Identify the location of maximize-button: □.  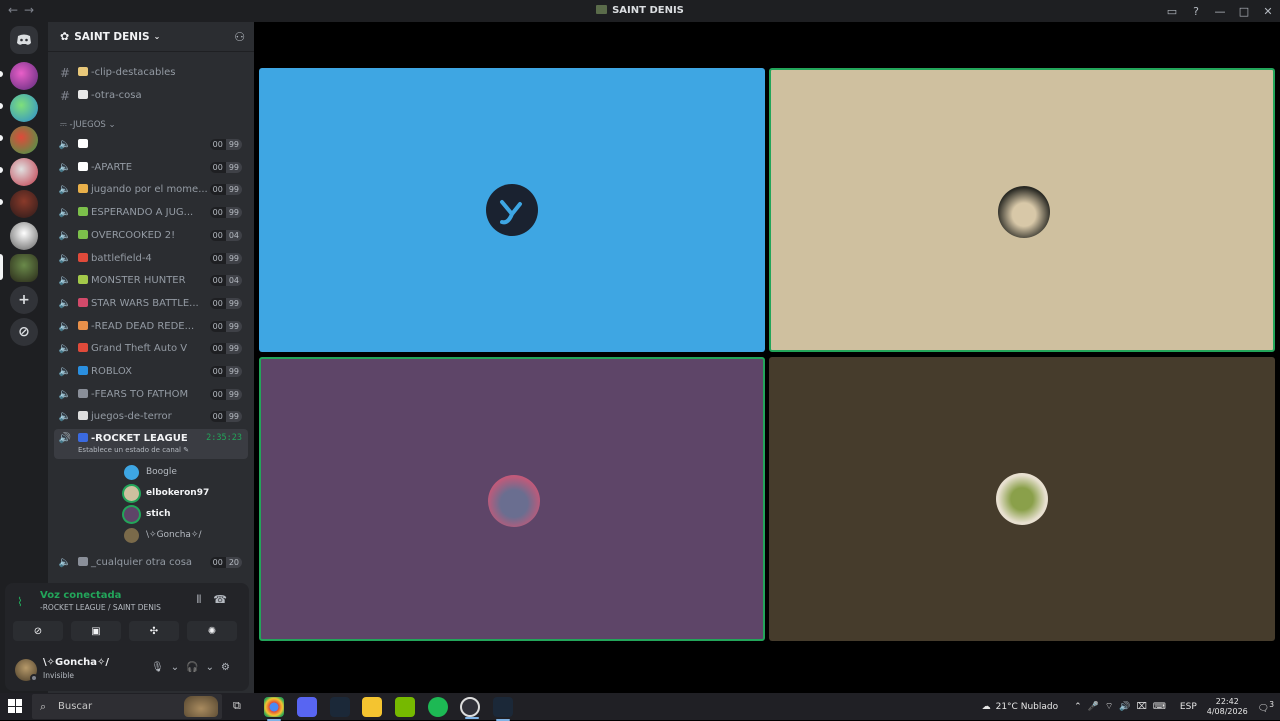
(1244, 11).